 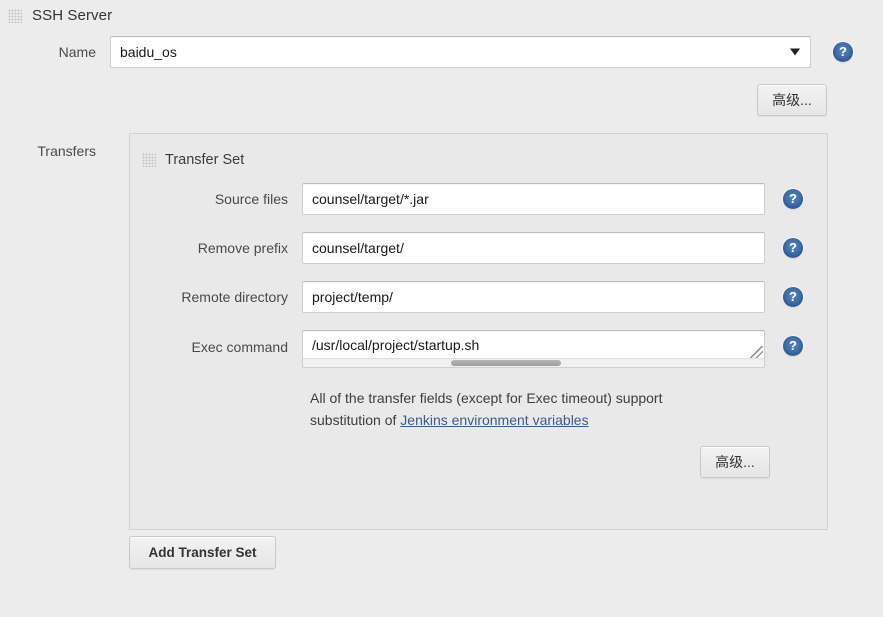 What do you see at coordinates (355, 420) in the screenshot?
I see `substitution-note-line2-prefix: substitution of` at bounding box center [355, 420].